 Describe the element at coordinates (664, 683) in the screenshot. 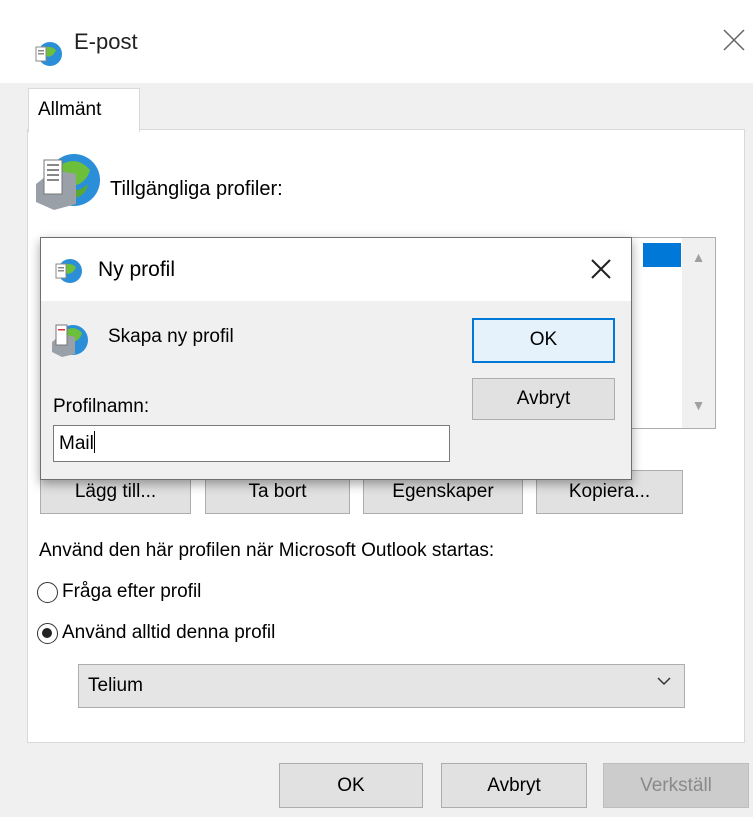

I see `chevron-down-icon` at that location.